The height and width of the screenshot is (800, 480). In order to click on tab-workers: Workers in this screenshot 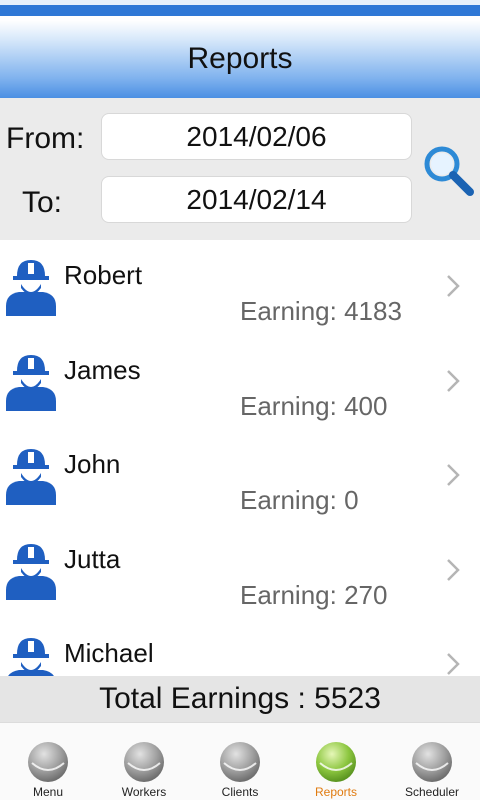, I will do `click(144, 761)`.